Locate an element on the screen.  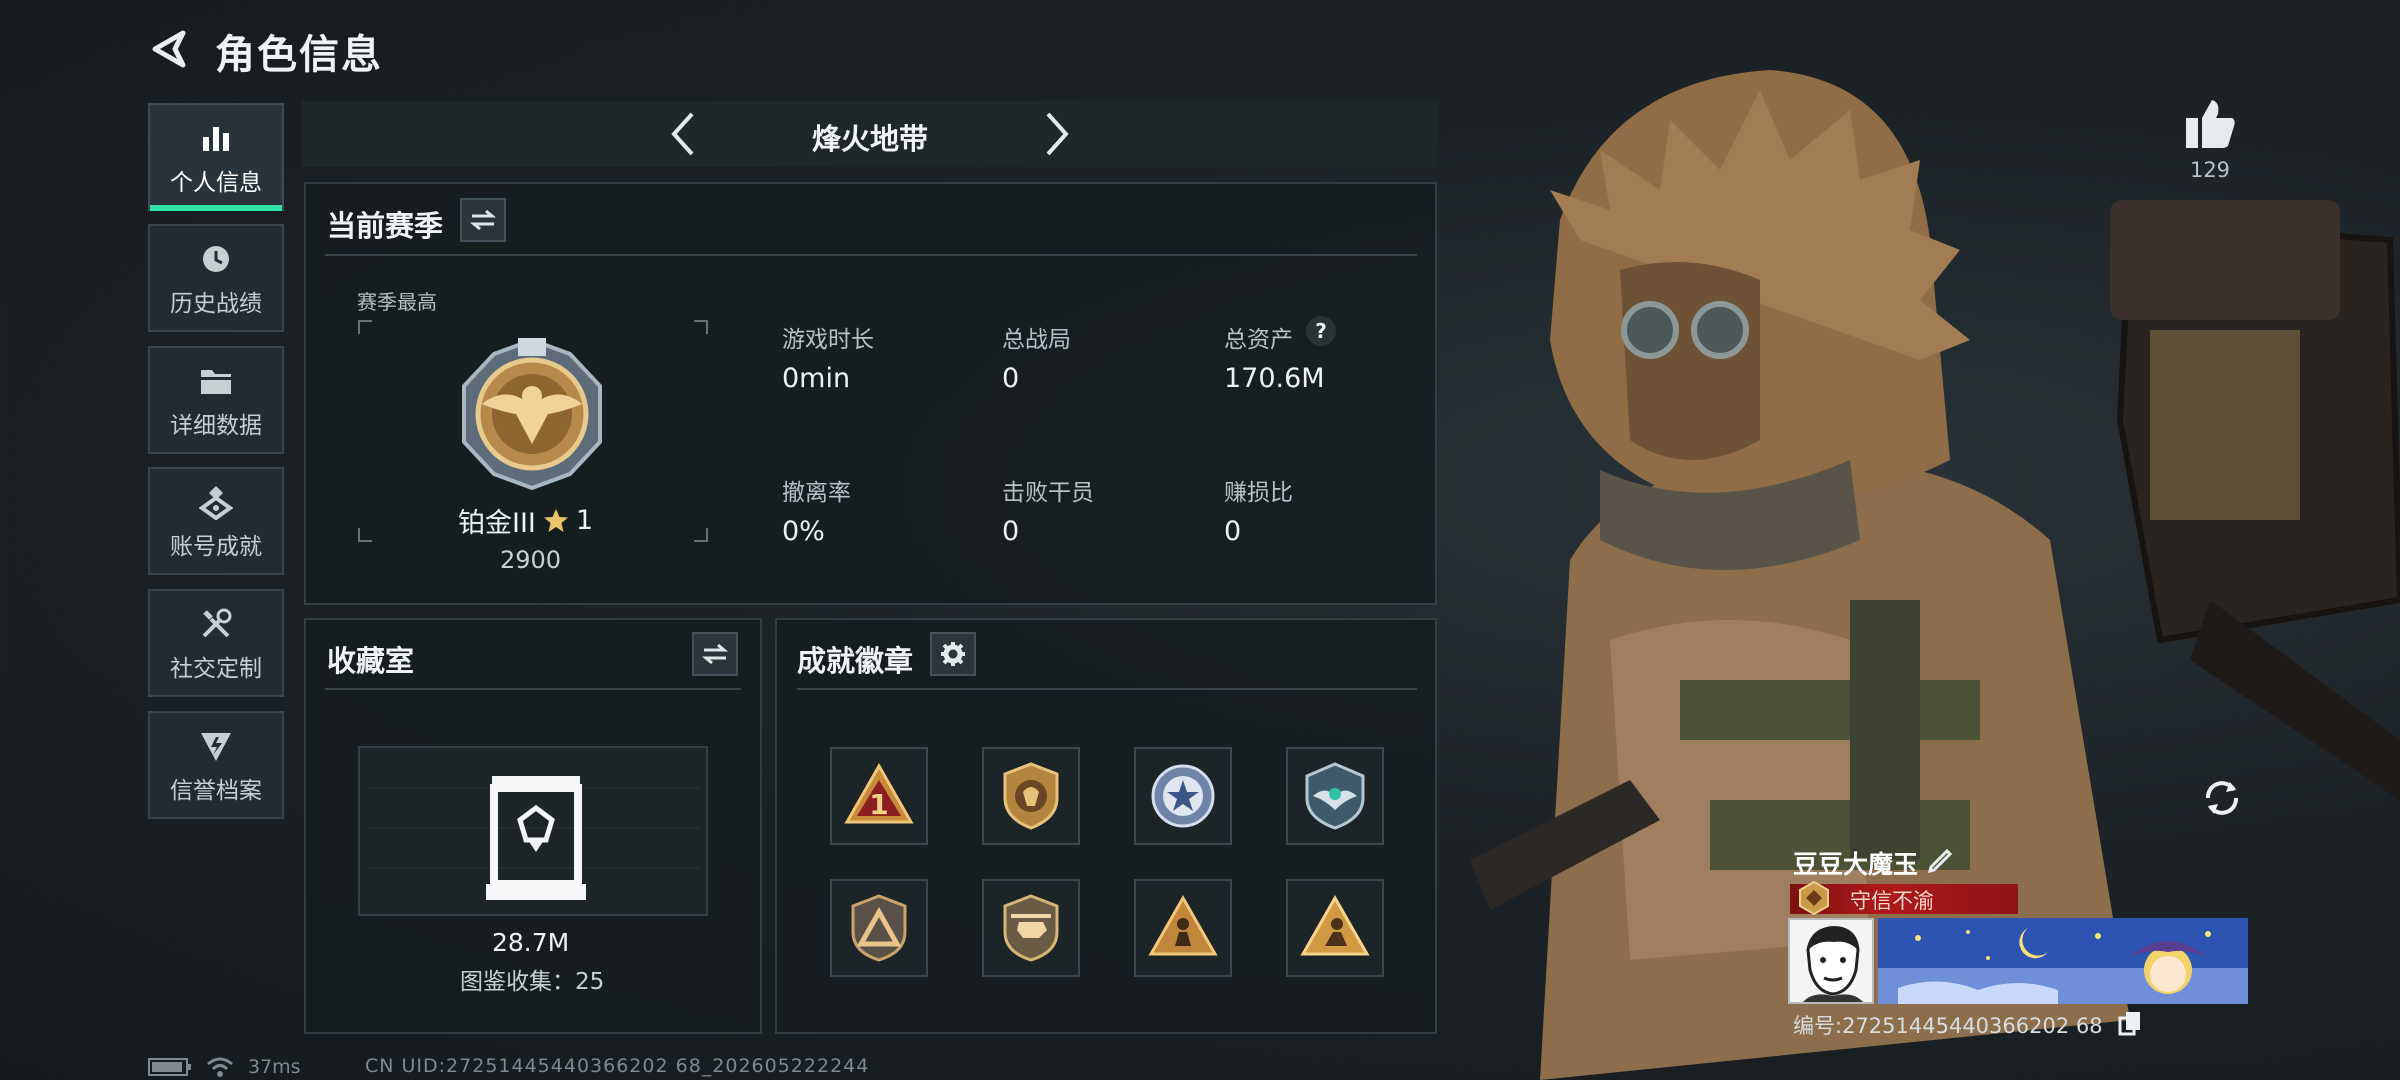
achievement-divider is located at coordinates (1107, 689).